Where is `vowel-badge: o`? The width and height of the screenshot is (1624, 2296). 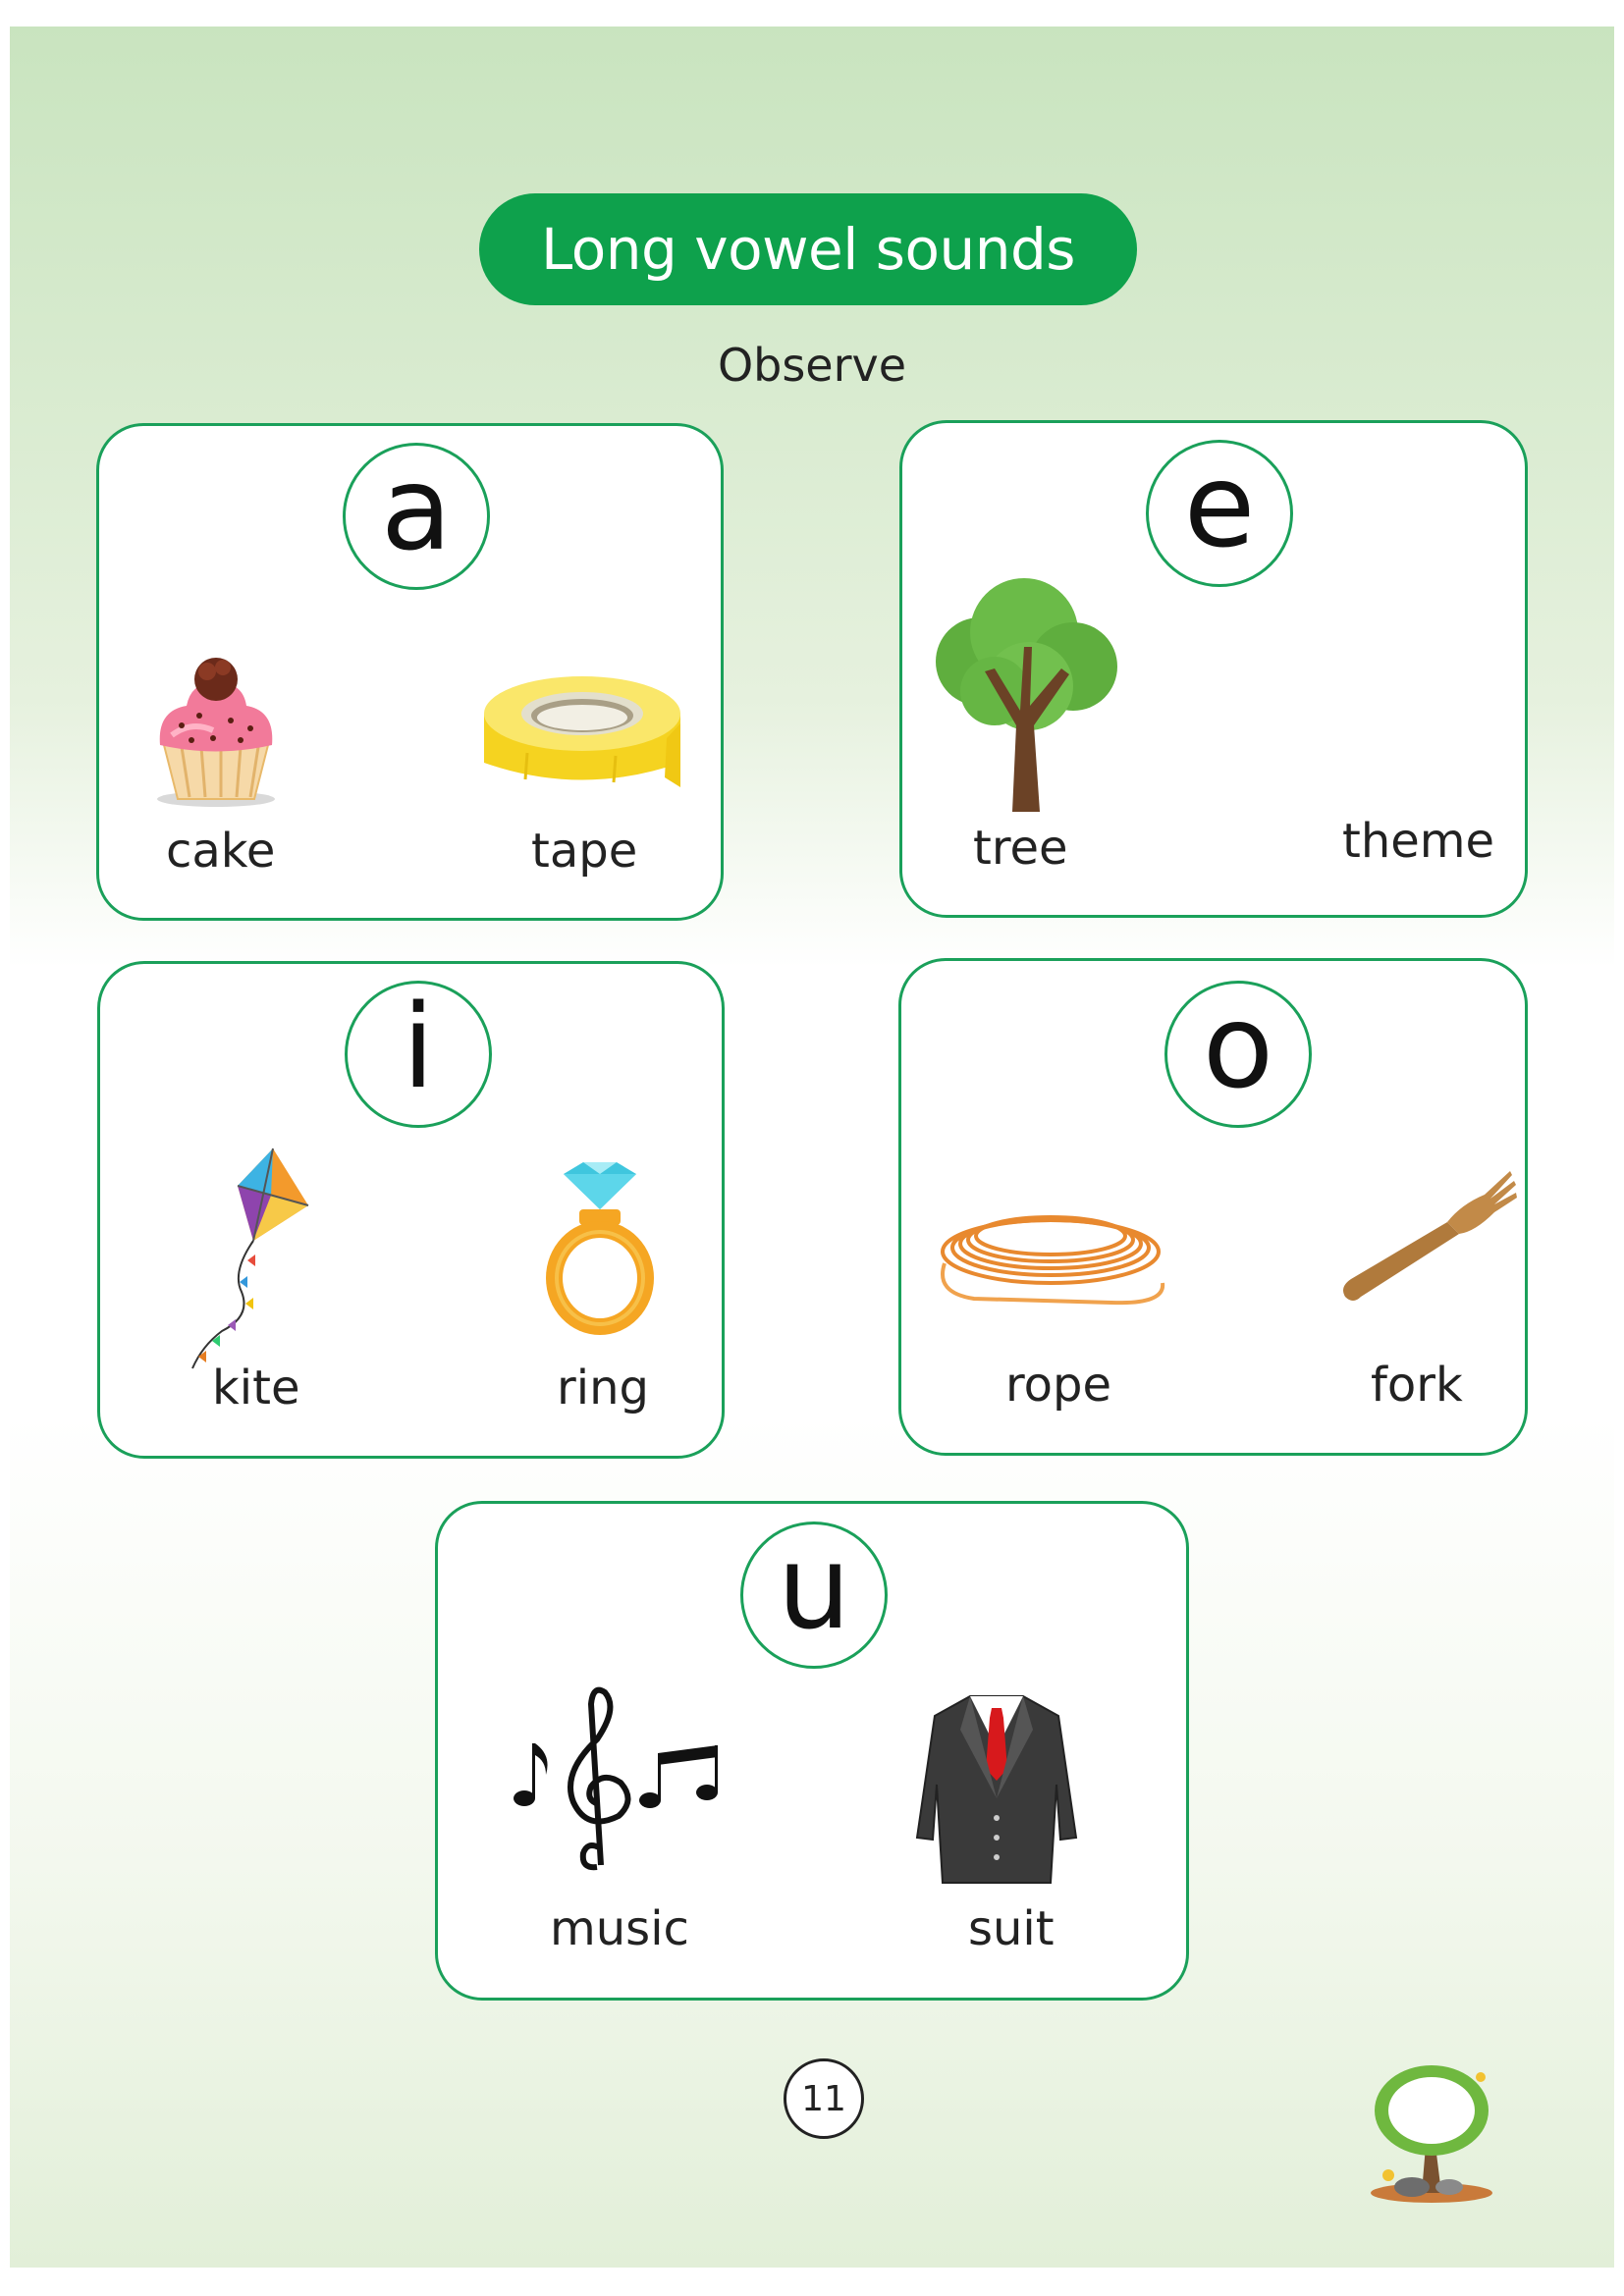 vowel-badge: o is located at coordinates (1238, 1055).